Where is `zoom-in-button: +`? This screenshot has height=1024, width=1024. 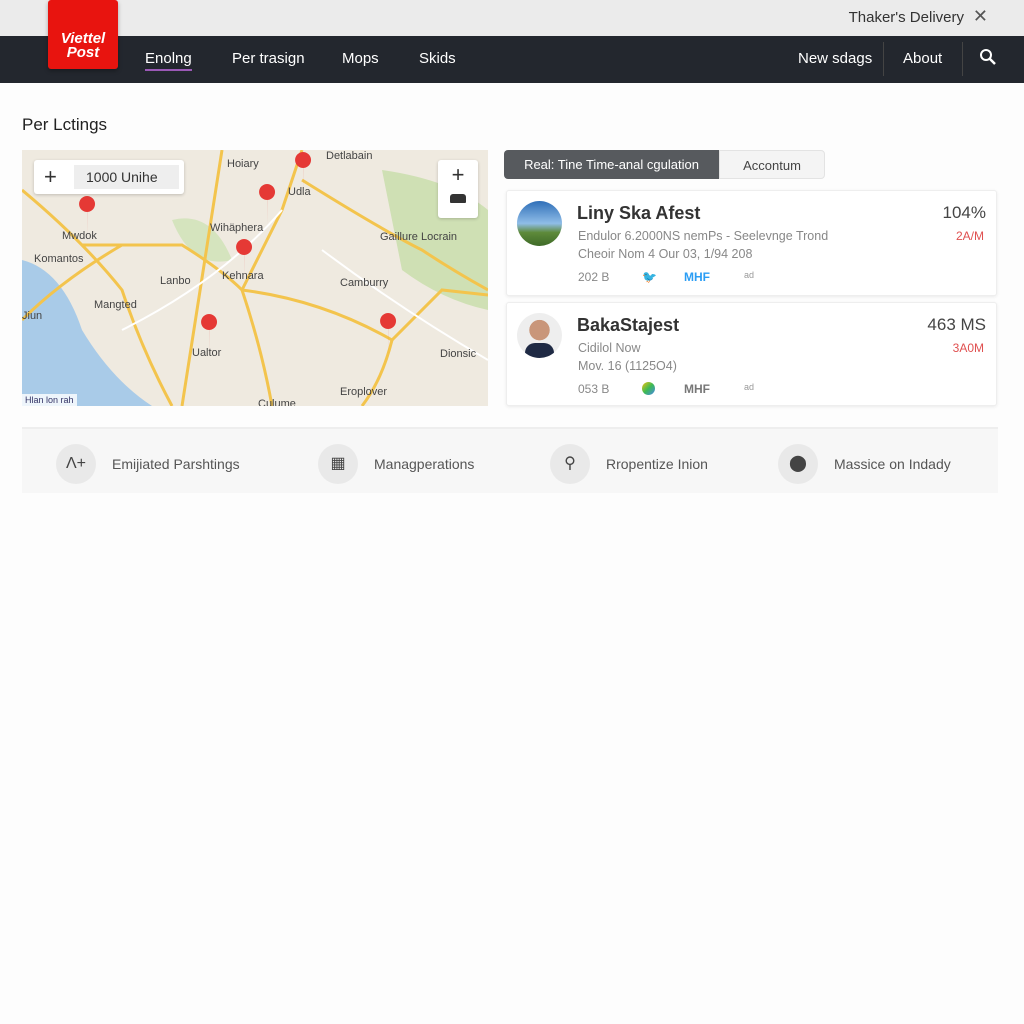
zoom-in-button: + is located at coordinates (458, 175).